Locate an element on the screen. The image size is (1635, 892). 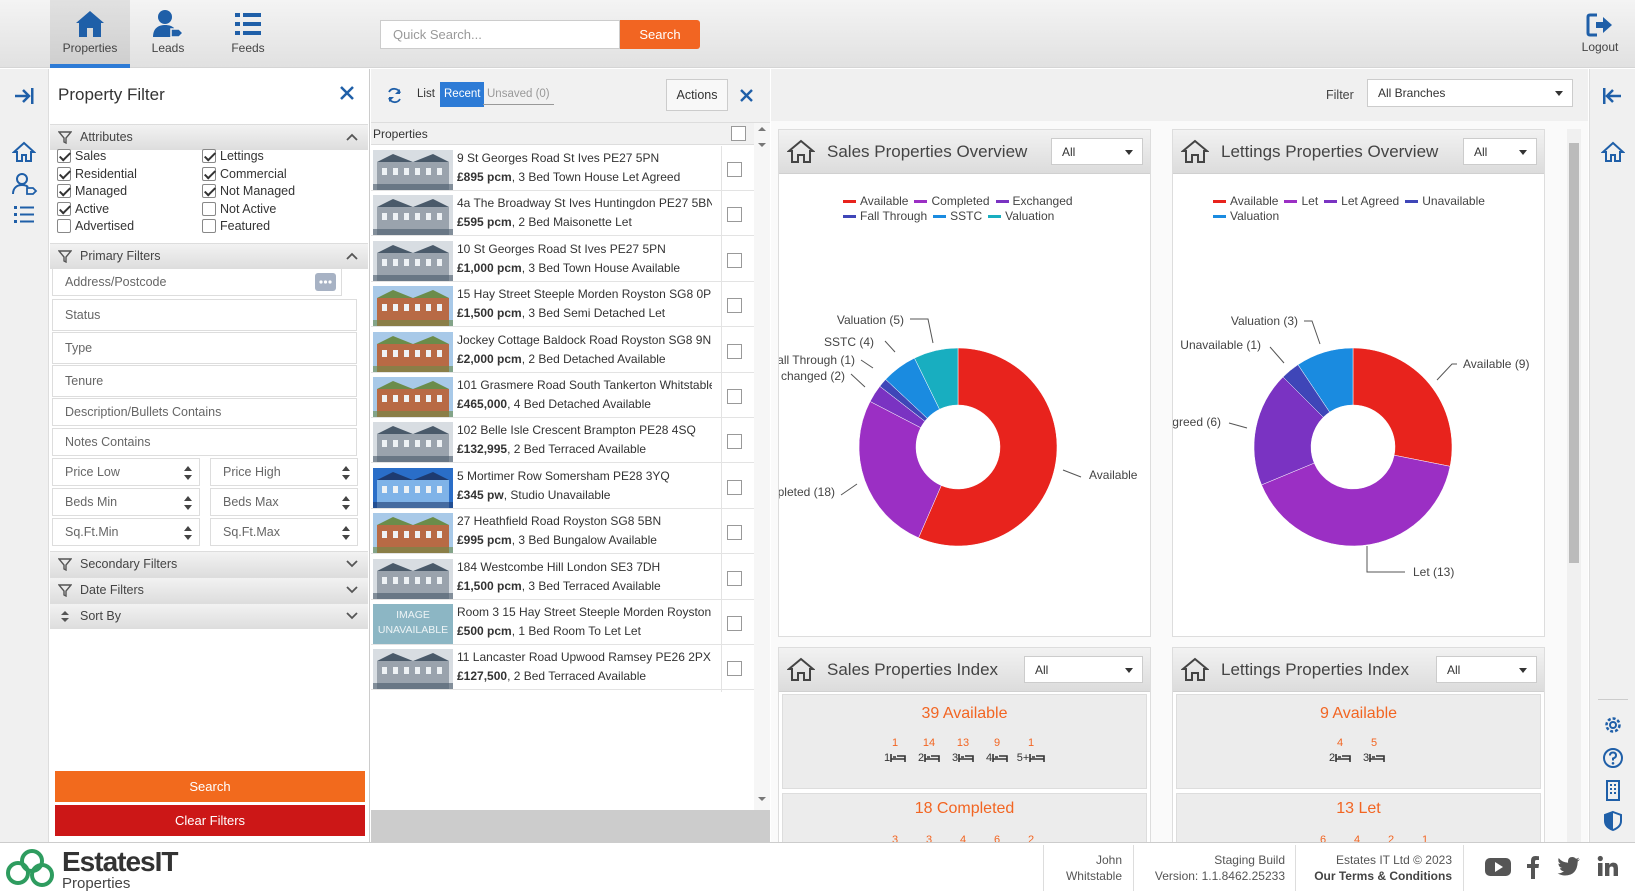
dashboard-scrollbar is located at coordinates (1574, 485).